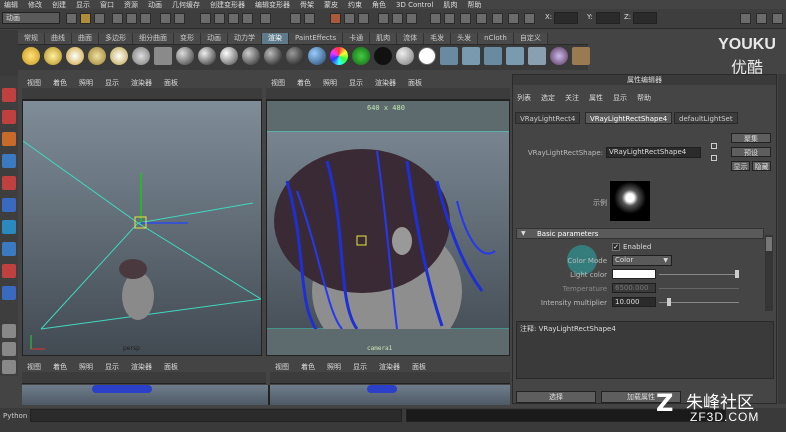 The width and height of the screenshot is (786, 432). Describe the element at coordinates (740, 166) in the screenshot. I see `show-button: 显示` at that location.